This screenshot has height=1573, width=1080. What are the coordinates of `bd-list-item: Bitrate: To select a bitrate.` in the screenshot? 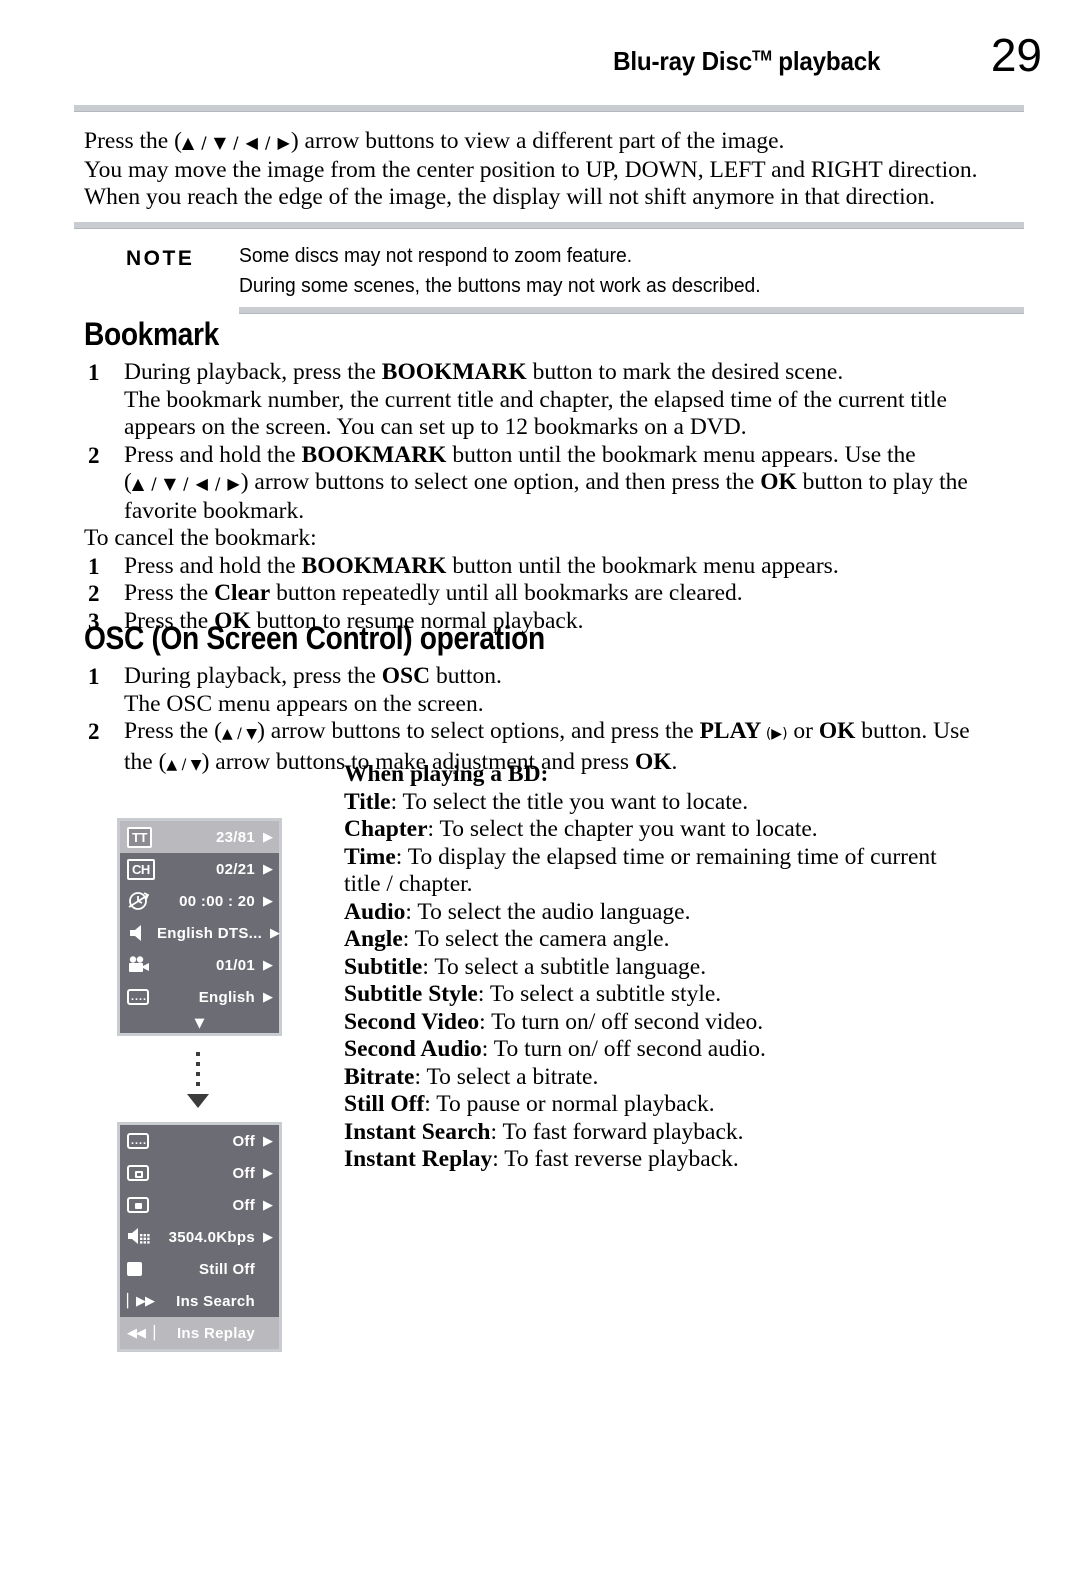 It's located at (689, 1078).